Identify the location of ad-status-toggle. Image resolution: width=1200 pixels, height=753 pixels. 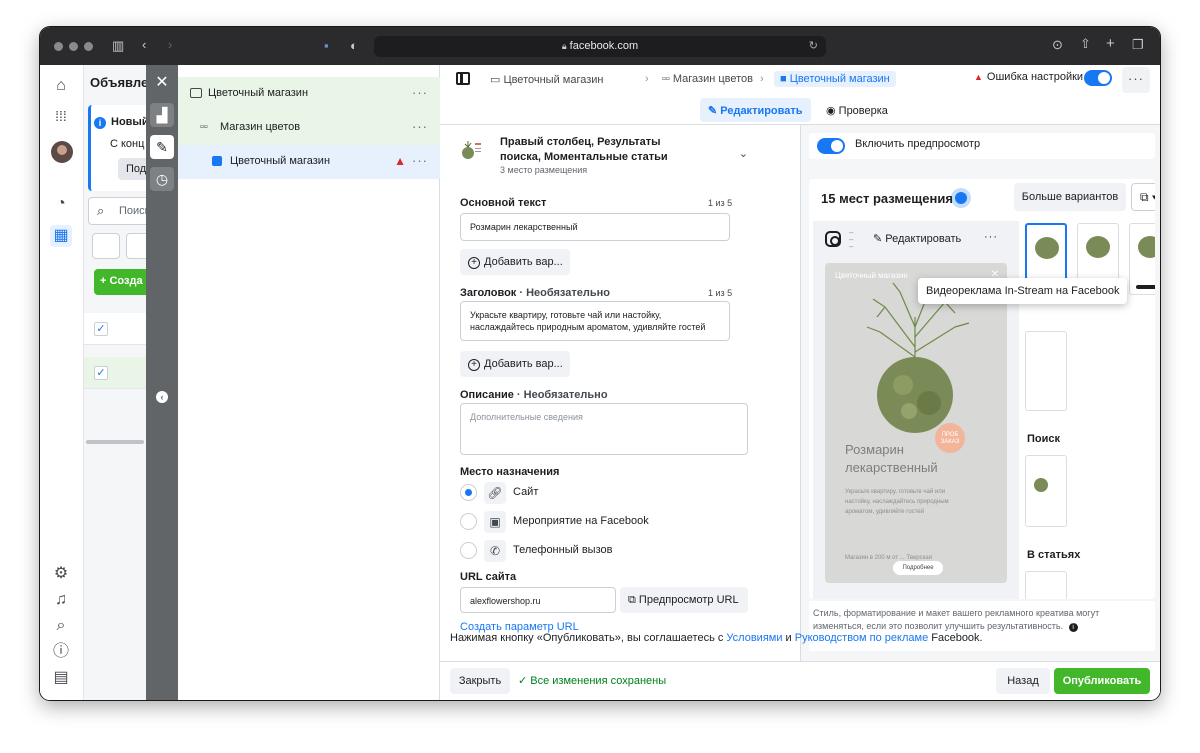
(1098, 78).